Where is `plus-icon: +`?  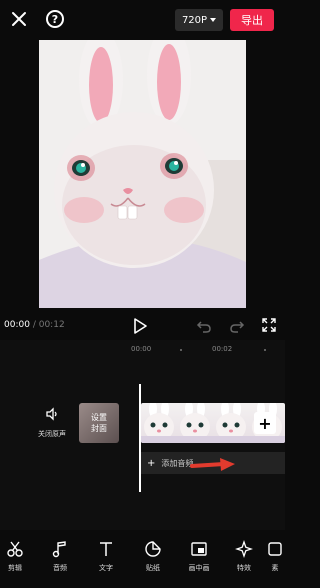
plus-icon: + is located at coordinates (151, 463).